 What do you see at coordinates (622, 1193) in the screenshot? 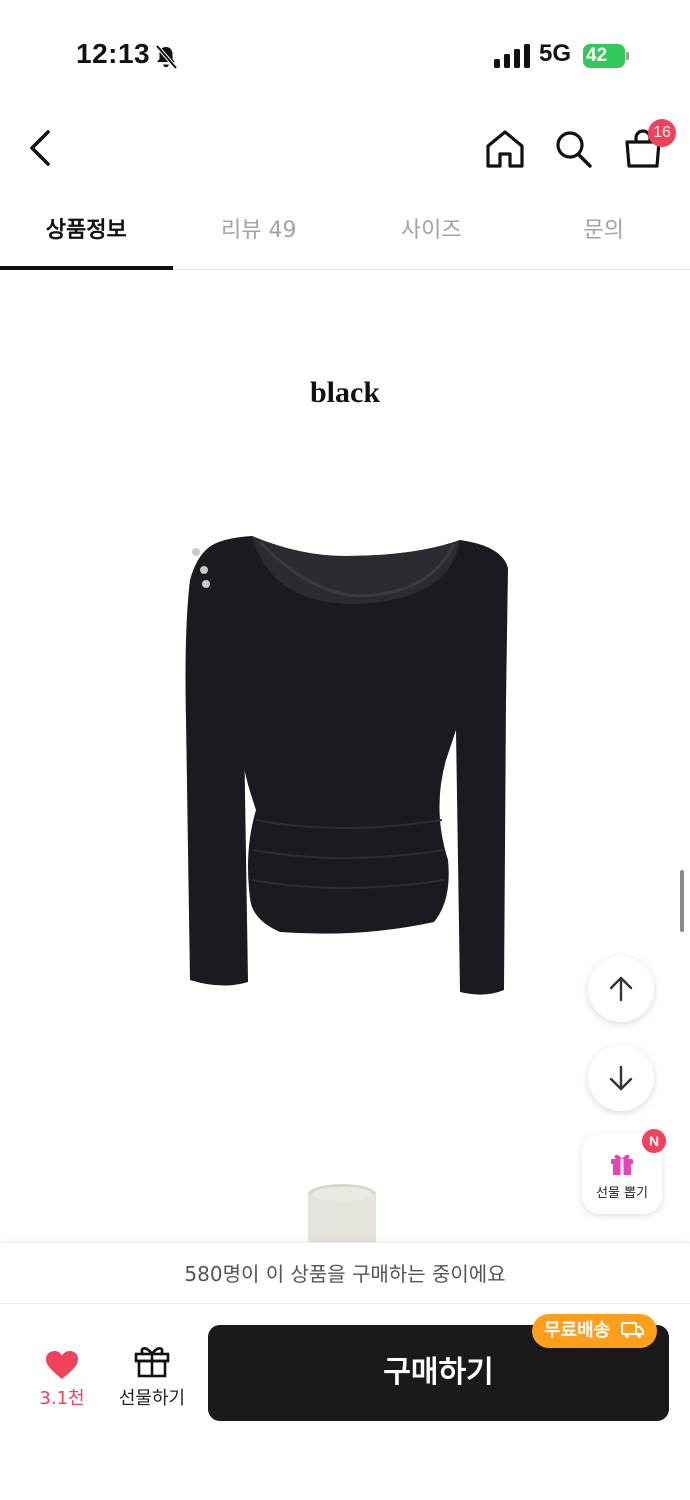
I see `gift-pick-label: 선물 뽑기` at bounding box center [622, 1193].